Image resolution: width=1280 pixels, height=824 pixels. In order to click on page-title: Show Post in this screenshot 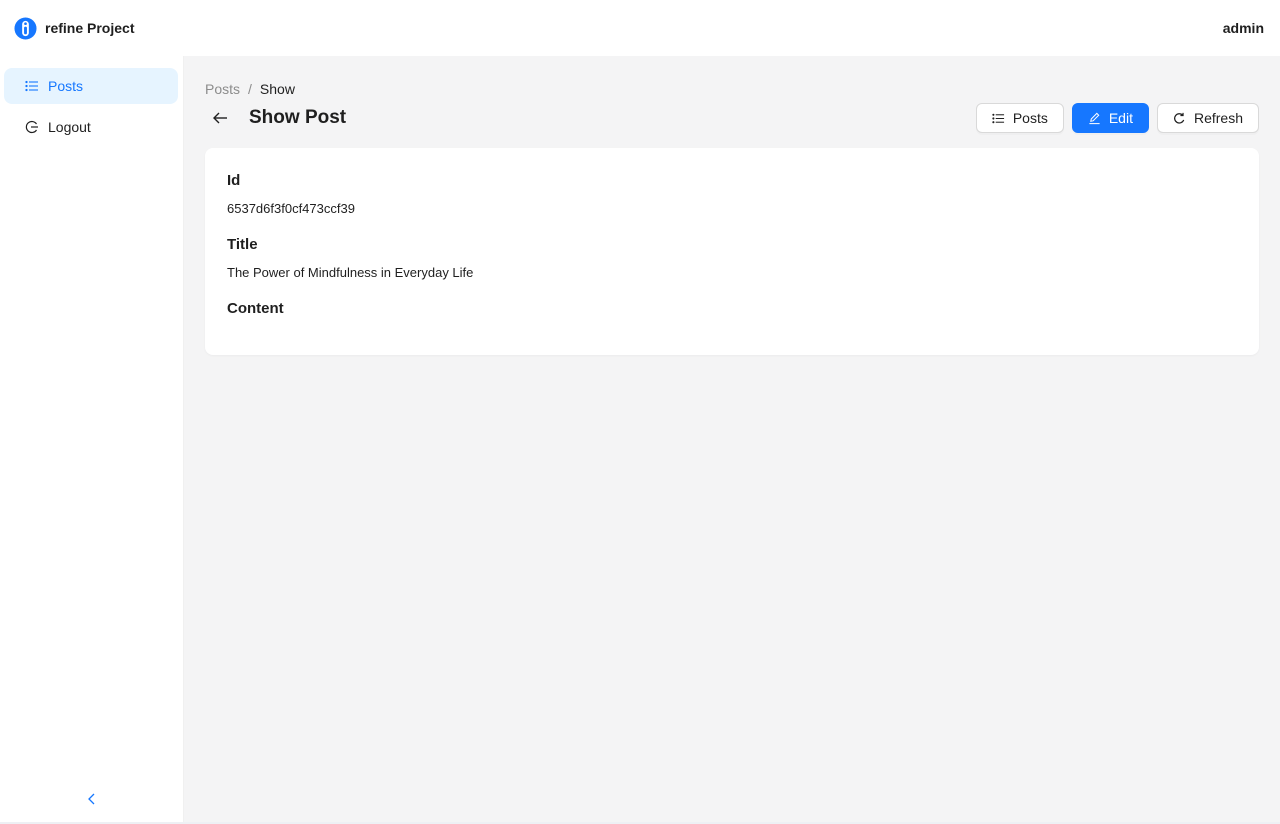, I will do `click(298, 117)`.